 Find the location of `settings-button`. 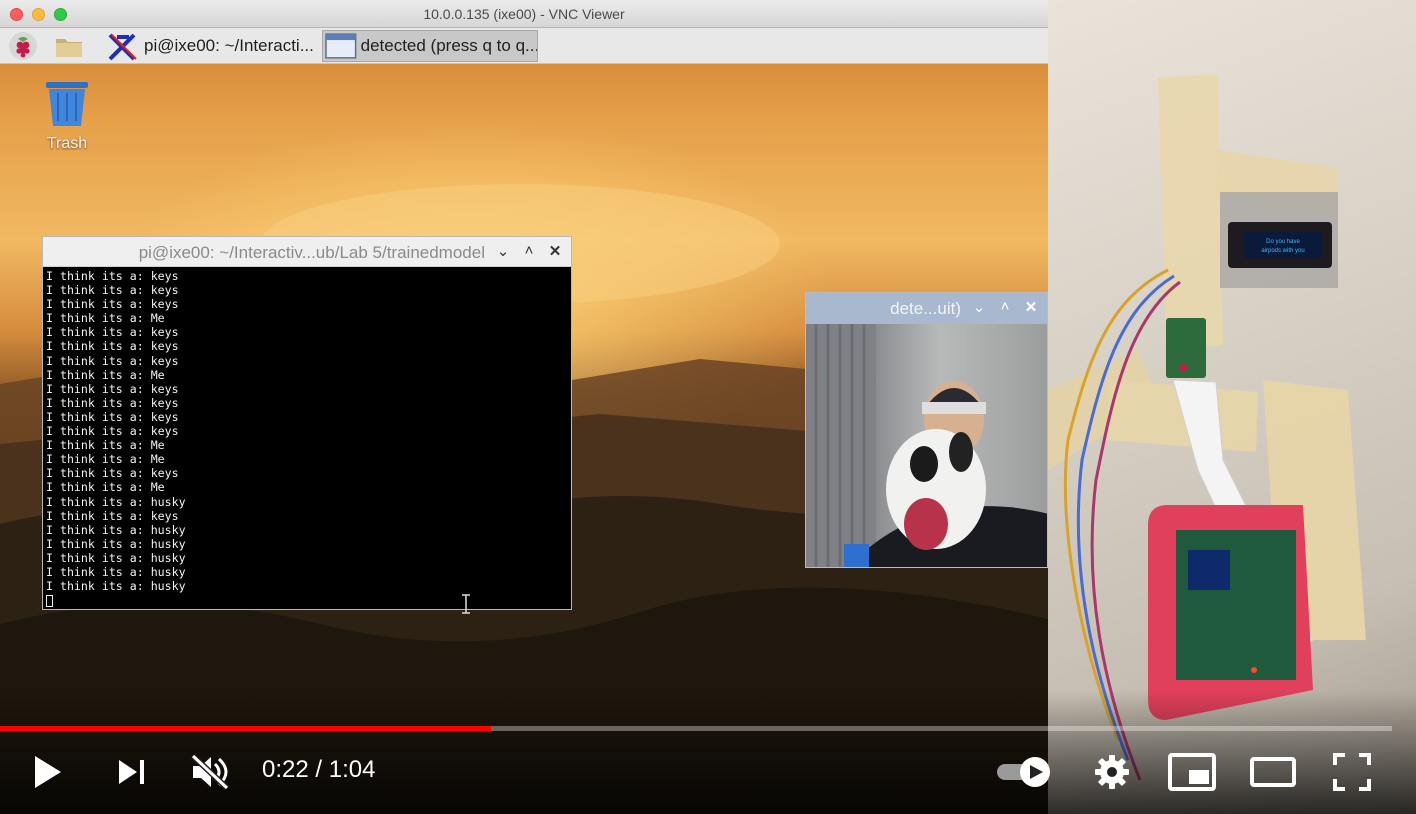

settings-button is located at coordinates (1112, 772).